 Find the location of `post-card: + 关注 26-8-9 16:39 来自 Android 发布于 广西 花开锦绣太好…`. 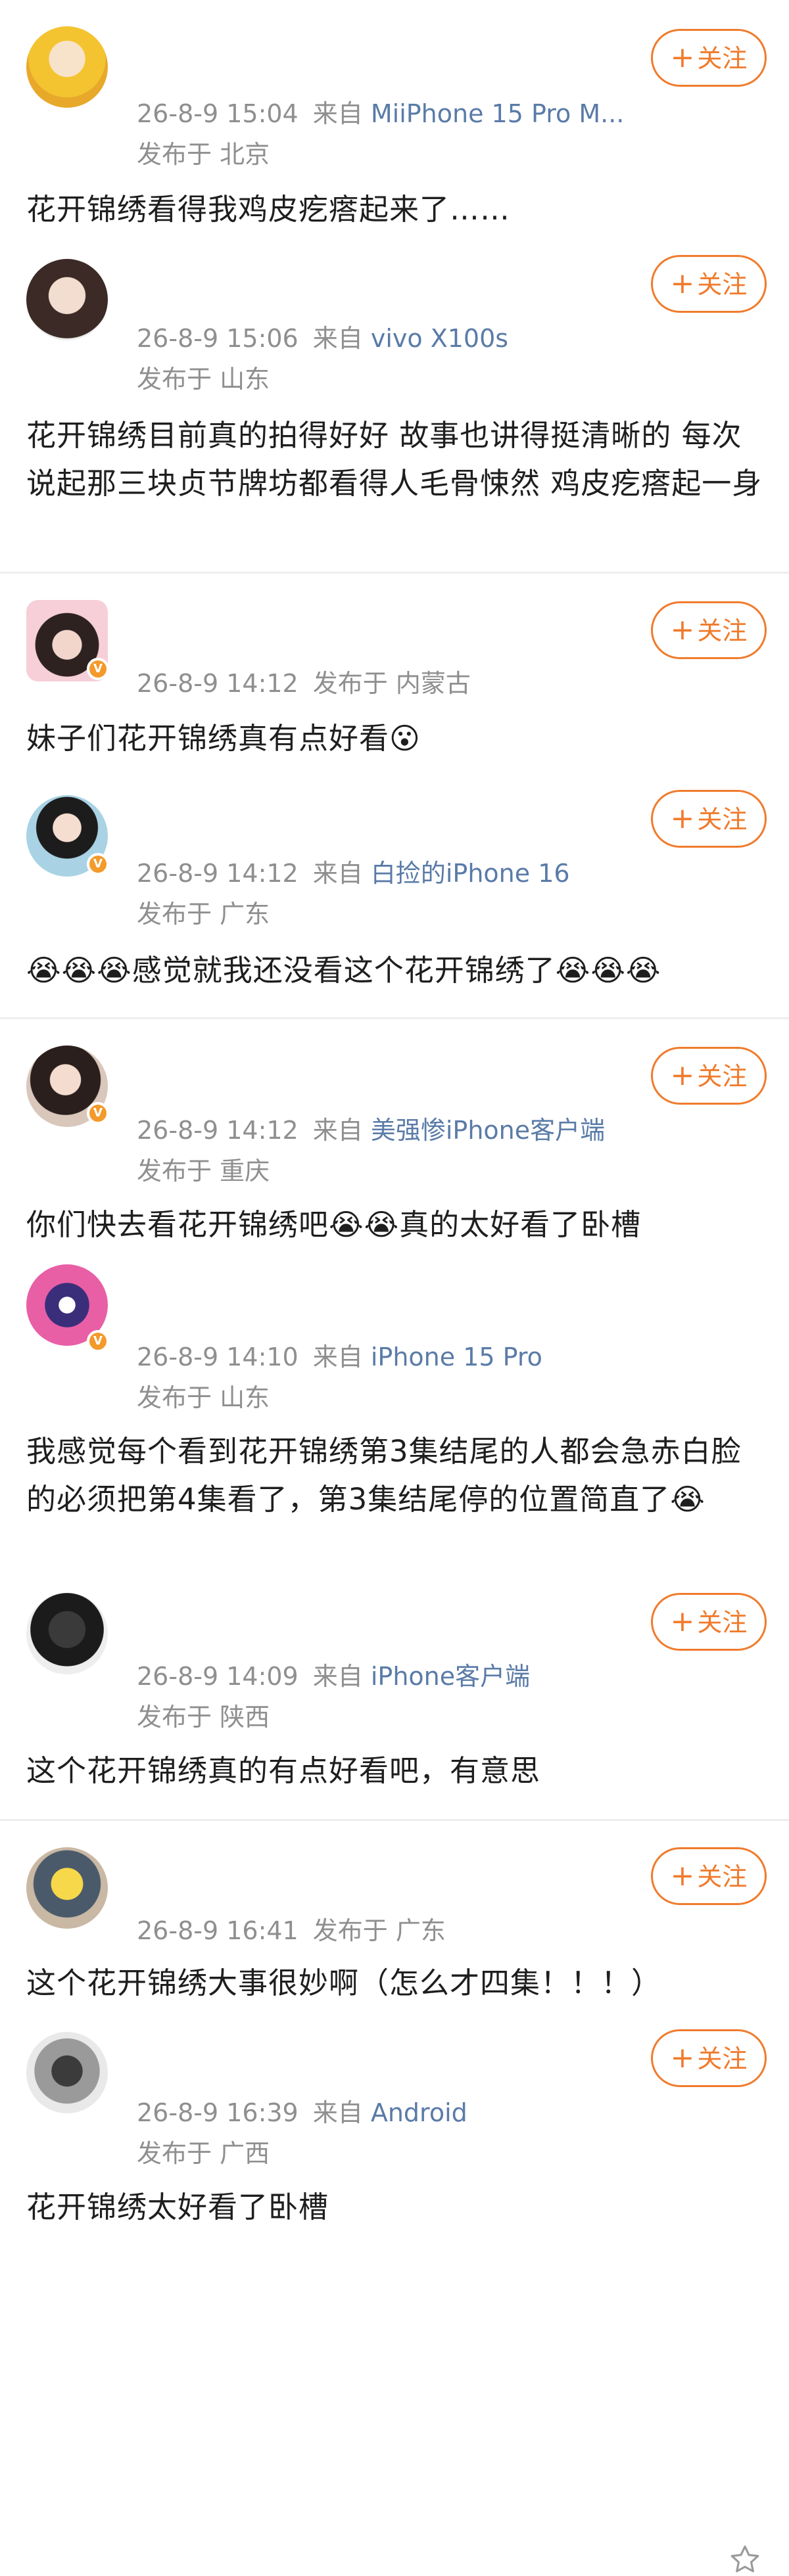

post-card: + 关注 26-8-9 16:39 来自 Android 发布于 广西 花开锦绣太好… is located at coordinates (394, 2129).